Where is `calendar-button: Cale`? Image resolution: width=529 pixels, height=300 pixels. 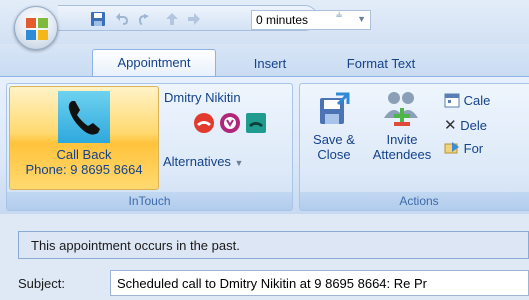
calendar-button: Cale is located at coordinates (467, 100).